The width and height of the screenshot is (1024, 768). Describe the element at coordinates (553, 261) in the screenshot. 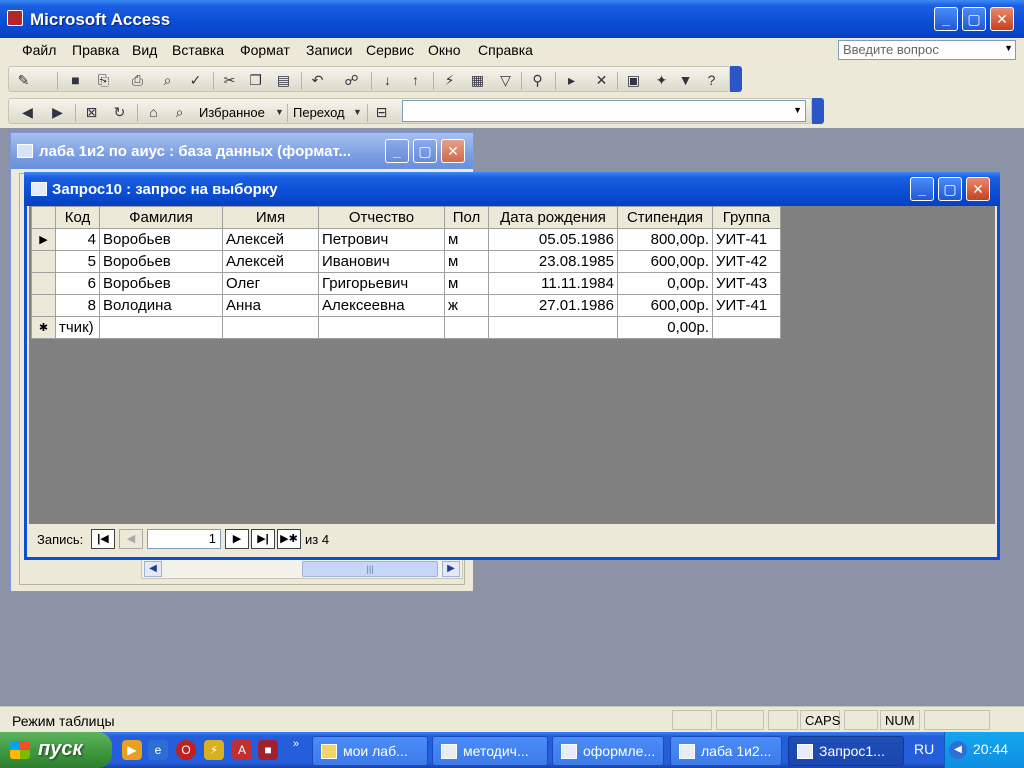

I see `table-cell: 23.08.1985` at that location.